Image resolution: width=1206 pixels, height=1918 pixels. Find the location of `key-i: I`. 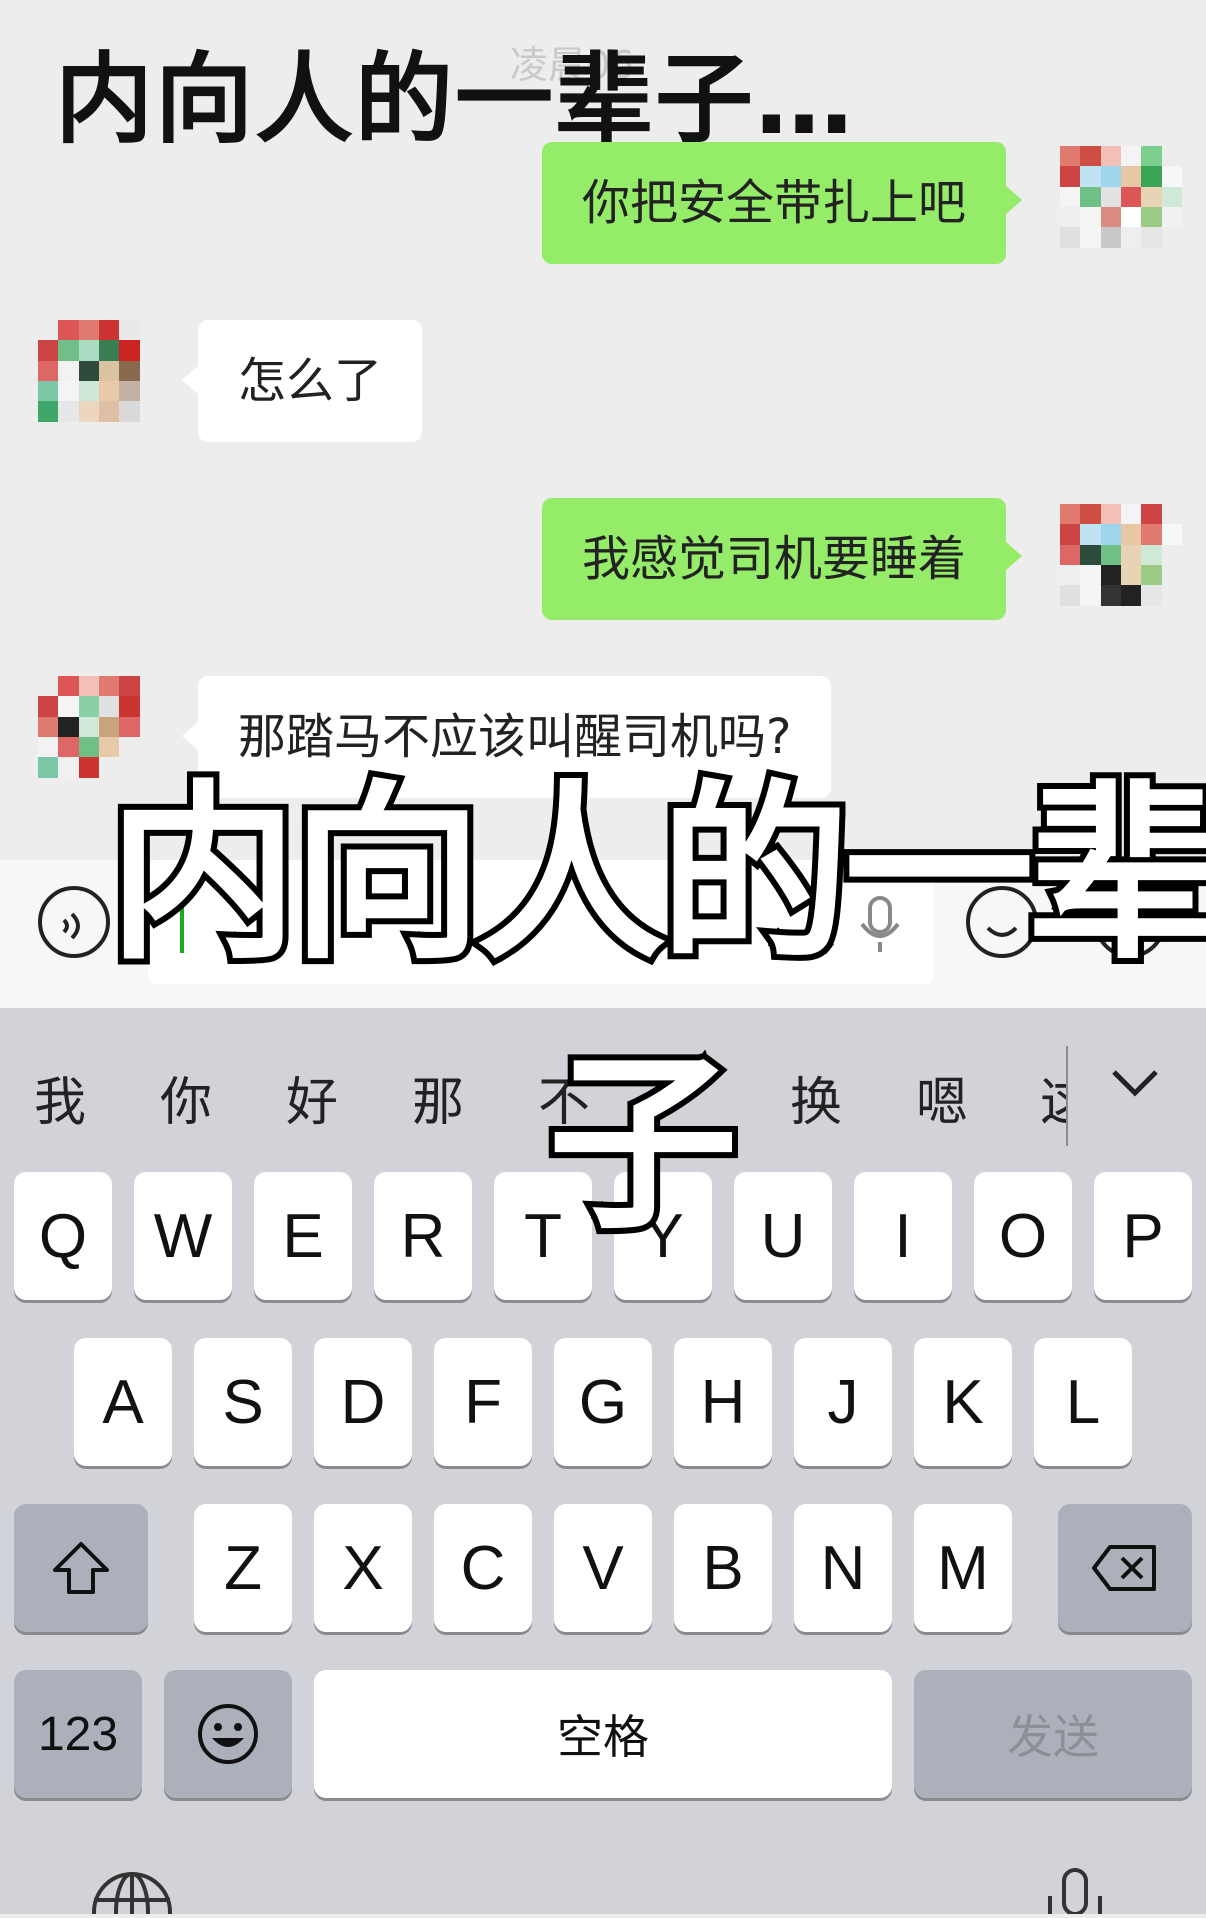

key-i: I is located at coordinates (903, 1236).